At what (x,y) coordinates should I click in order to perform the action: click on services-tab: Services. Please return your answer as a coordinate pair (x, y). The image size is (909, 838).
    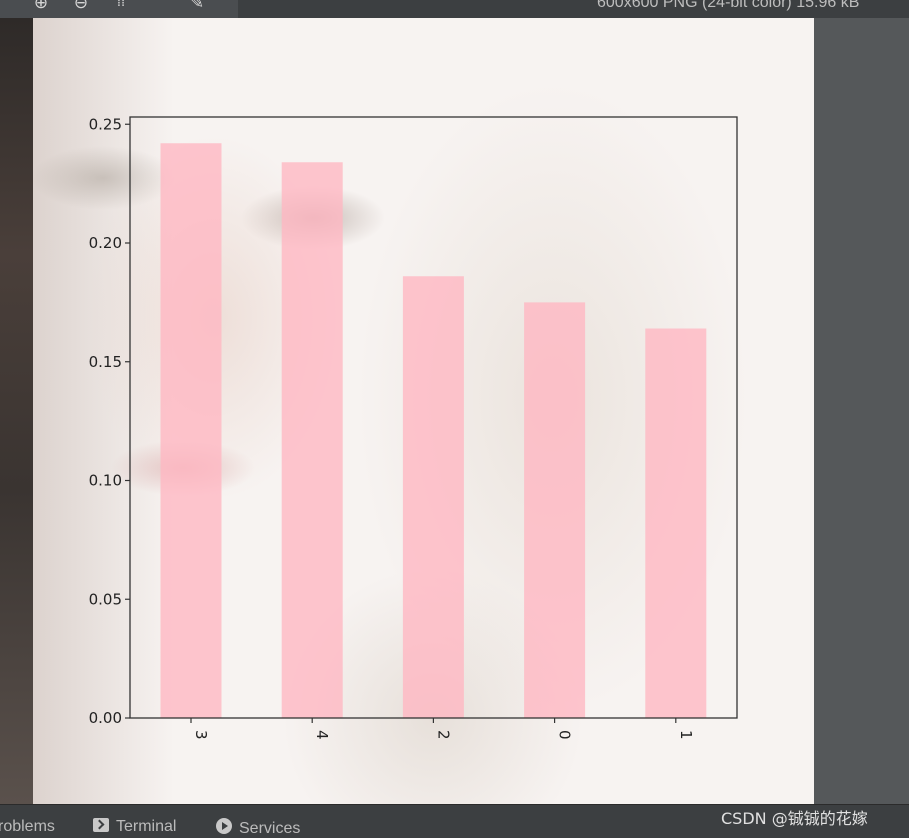
    Looking at the image, I should click on (258, 828).